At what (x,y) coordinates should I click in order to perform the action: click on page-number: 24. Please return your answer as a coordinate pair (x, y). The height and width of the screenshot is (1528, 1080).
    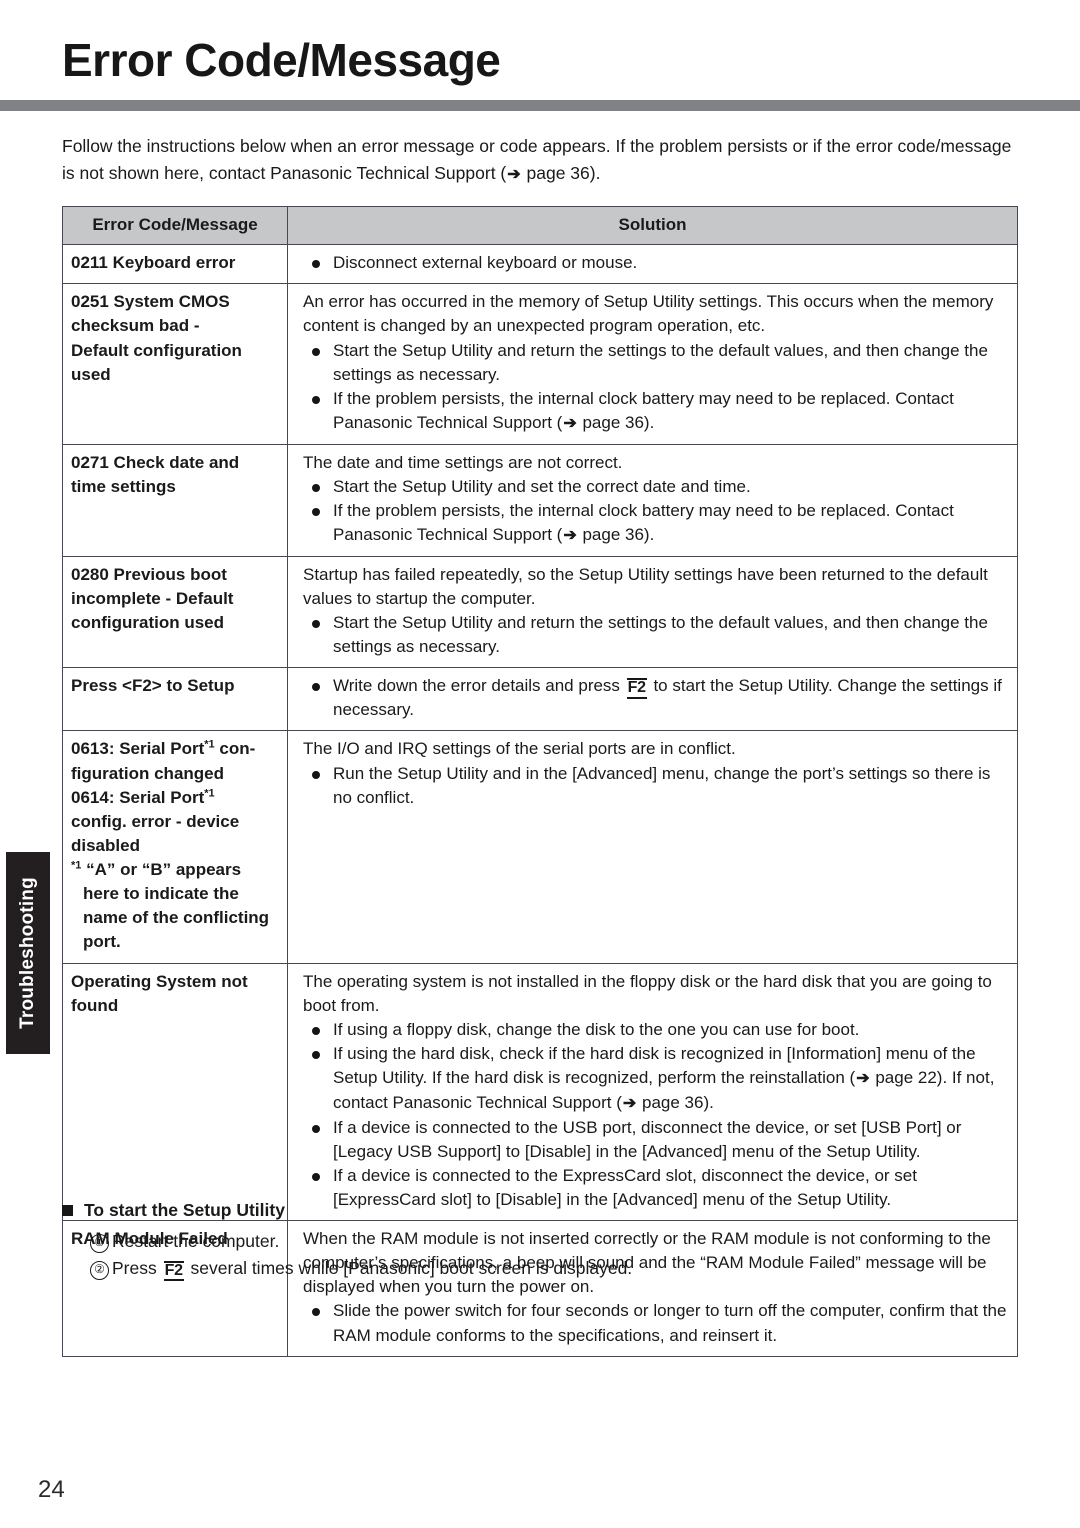
    Looking at the image, I should click on (51, 1489).